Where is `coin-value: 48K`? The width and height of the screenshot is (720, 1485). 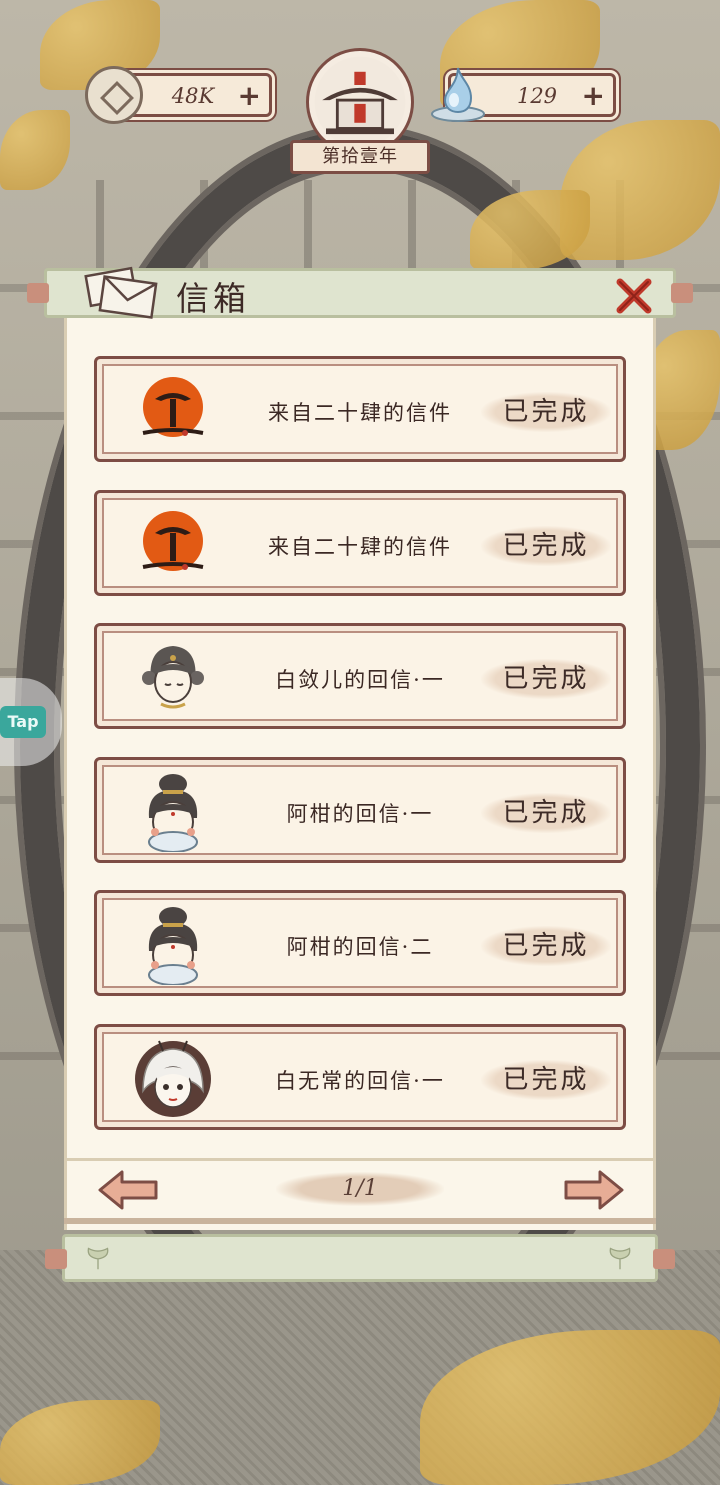 coin-value: 48K is located at coordinates (193, 96).